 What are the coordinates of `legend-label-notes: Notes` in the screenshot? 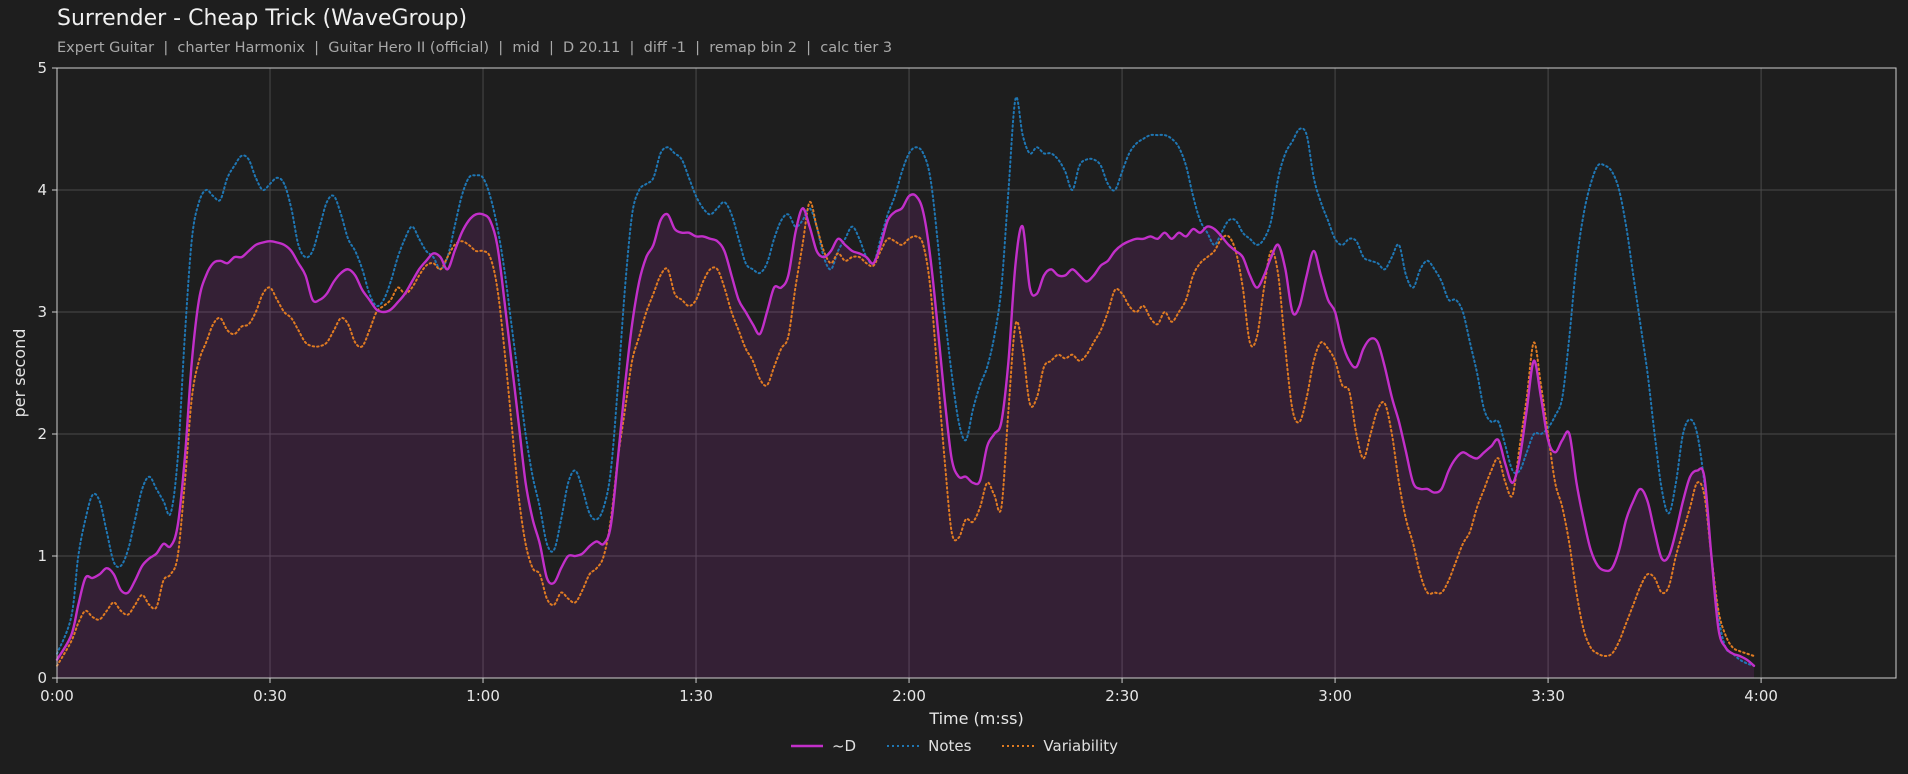 It's located at (950, 746).